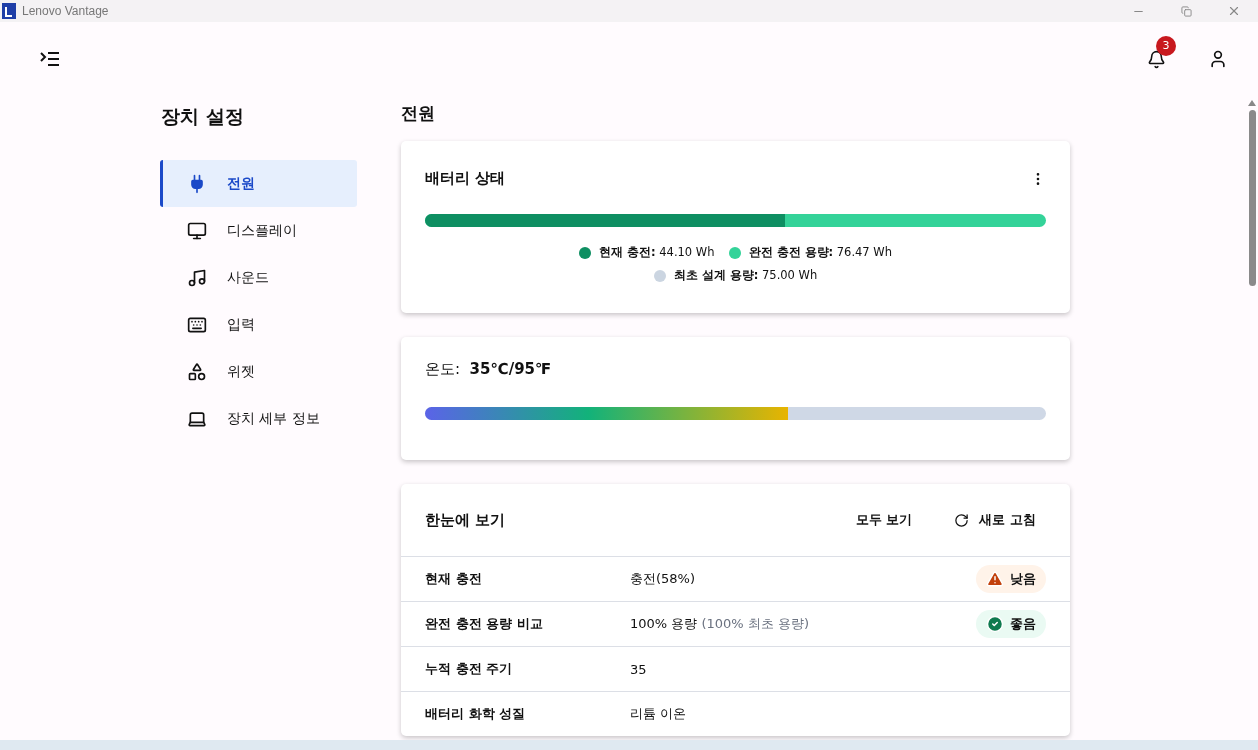 The width and height of the screenshot is (1258, 750). Describe the element at coordinates (418, 113) in the screenshot. I see `page-title: 전원` at that location.